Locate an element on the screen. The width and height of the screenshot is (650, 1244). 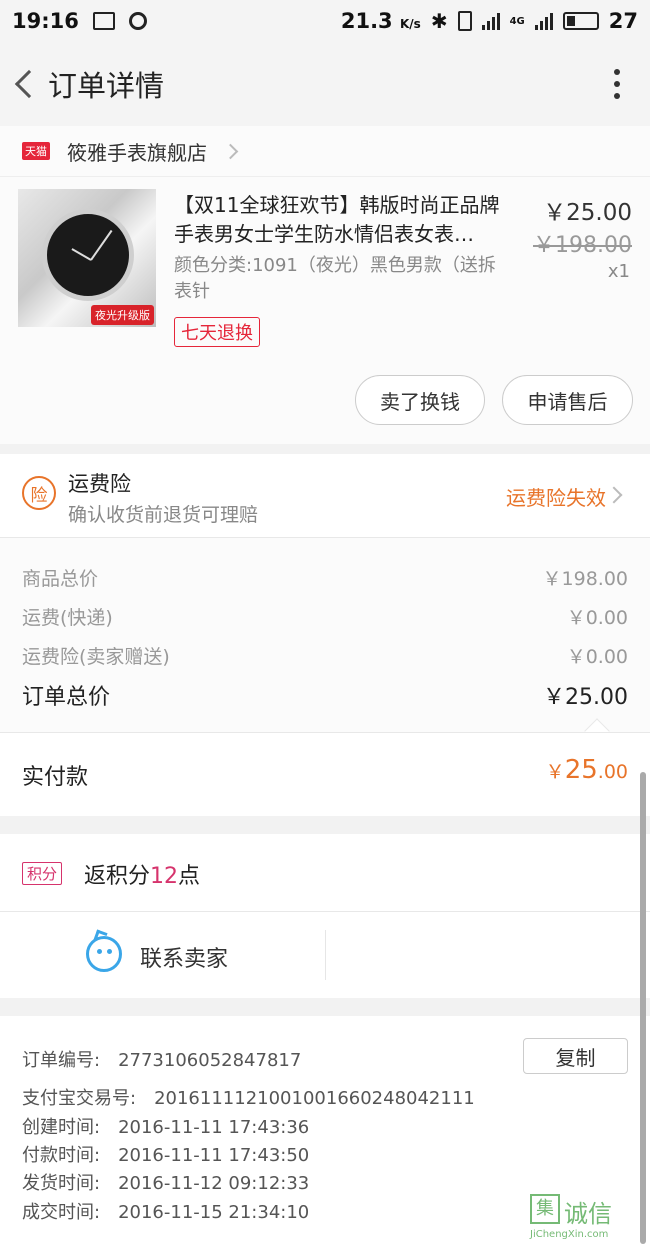
shipping-insurance-row: 险 运费险 确认收货前退货可理赔 运费险失效 is located at coordinates (325, 496).